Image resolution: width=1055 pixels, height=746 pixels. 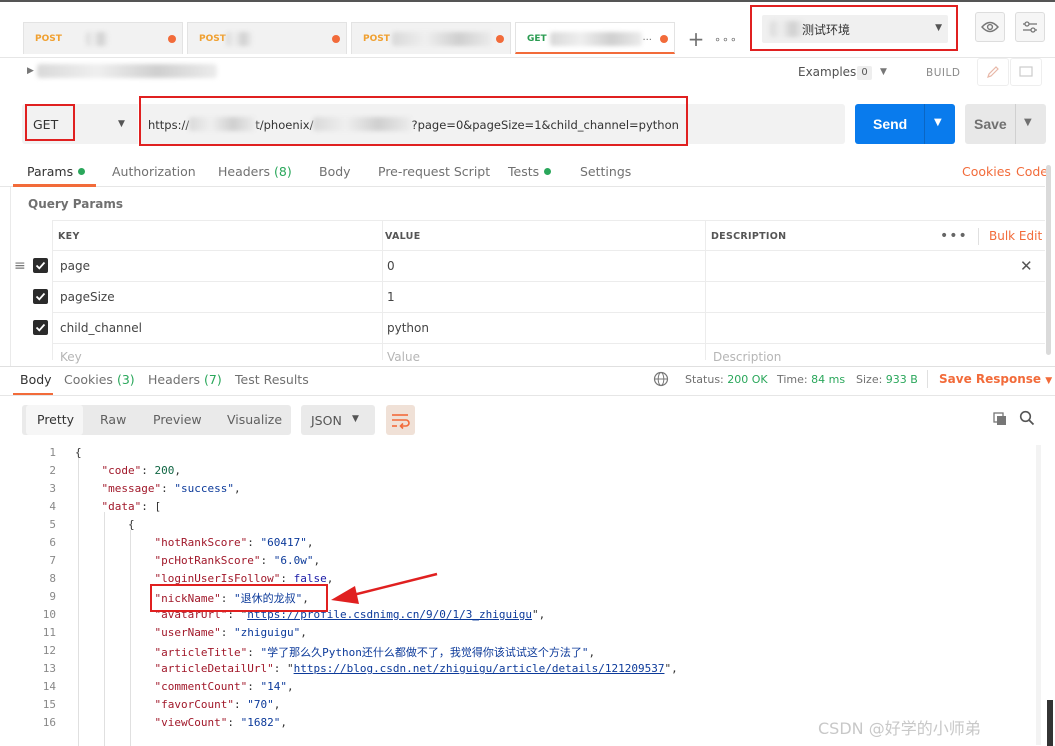 I want to click on code-token: "articleTitle", so click(x=201, y=652).